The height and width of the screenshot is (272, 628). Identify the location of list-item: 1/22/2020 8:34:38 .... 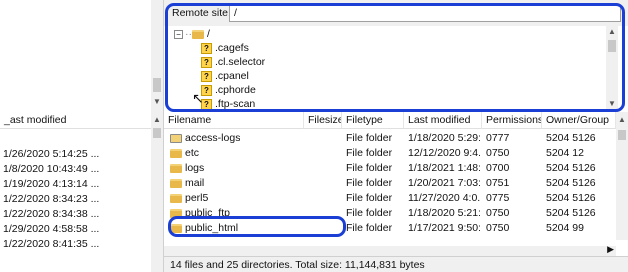
(49, 214).